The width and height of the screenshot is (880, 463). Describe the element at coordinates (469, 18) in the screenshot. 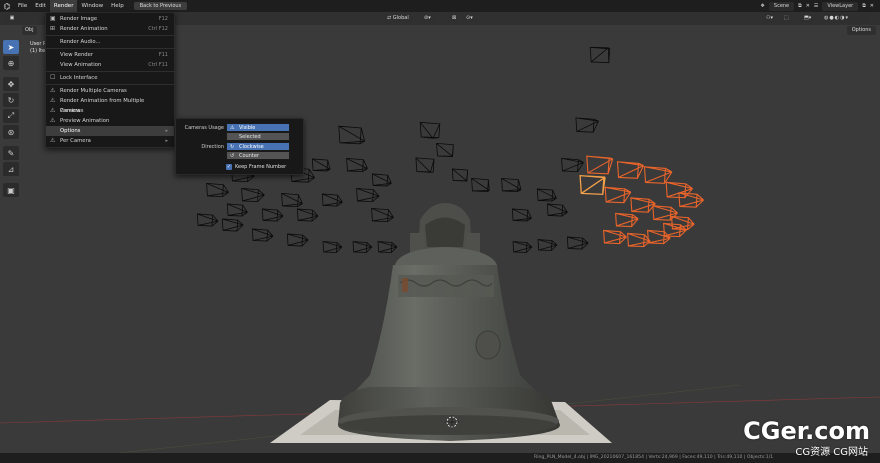

I see `proportional-edit-icon: ⊙▾` at that location.